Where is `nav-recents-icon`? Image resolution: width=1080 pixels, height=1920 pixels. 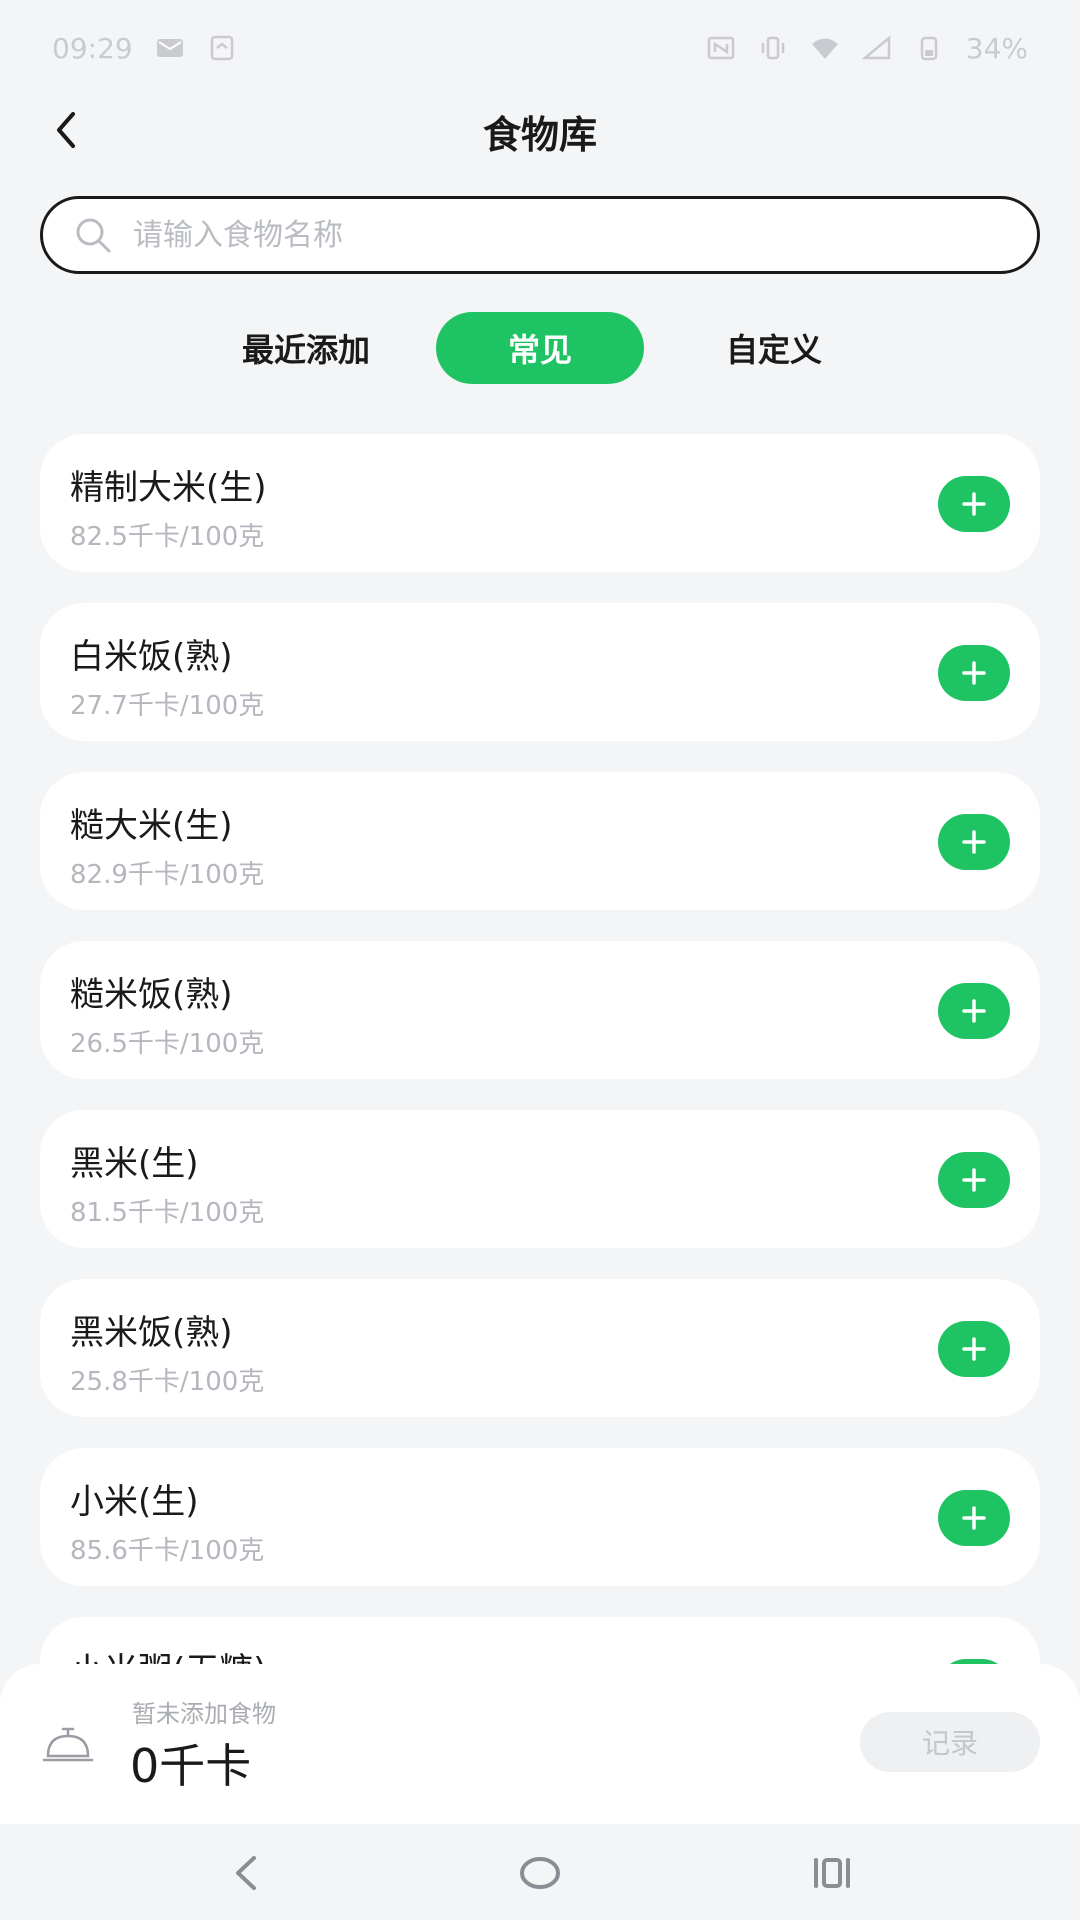 nav-recents-icon is located at coordinates (832, 1873).